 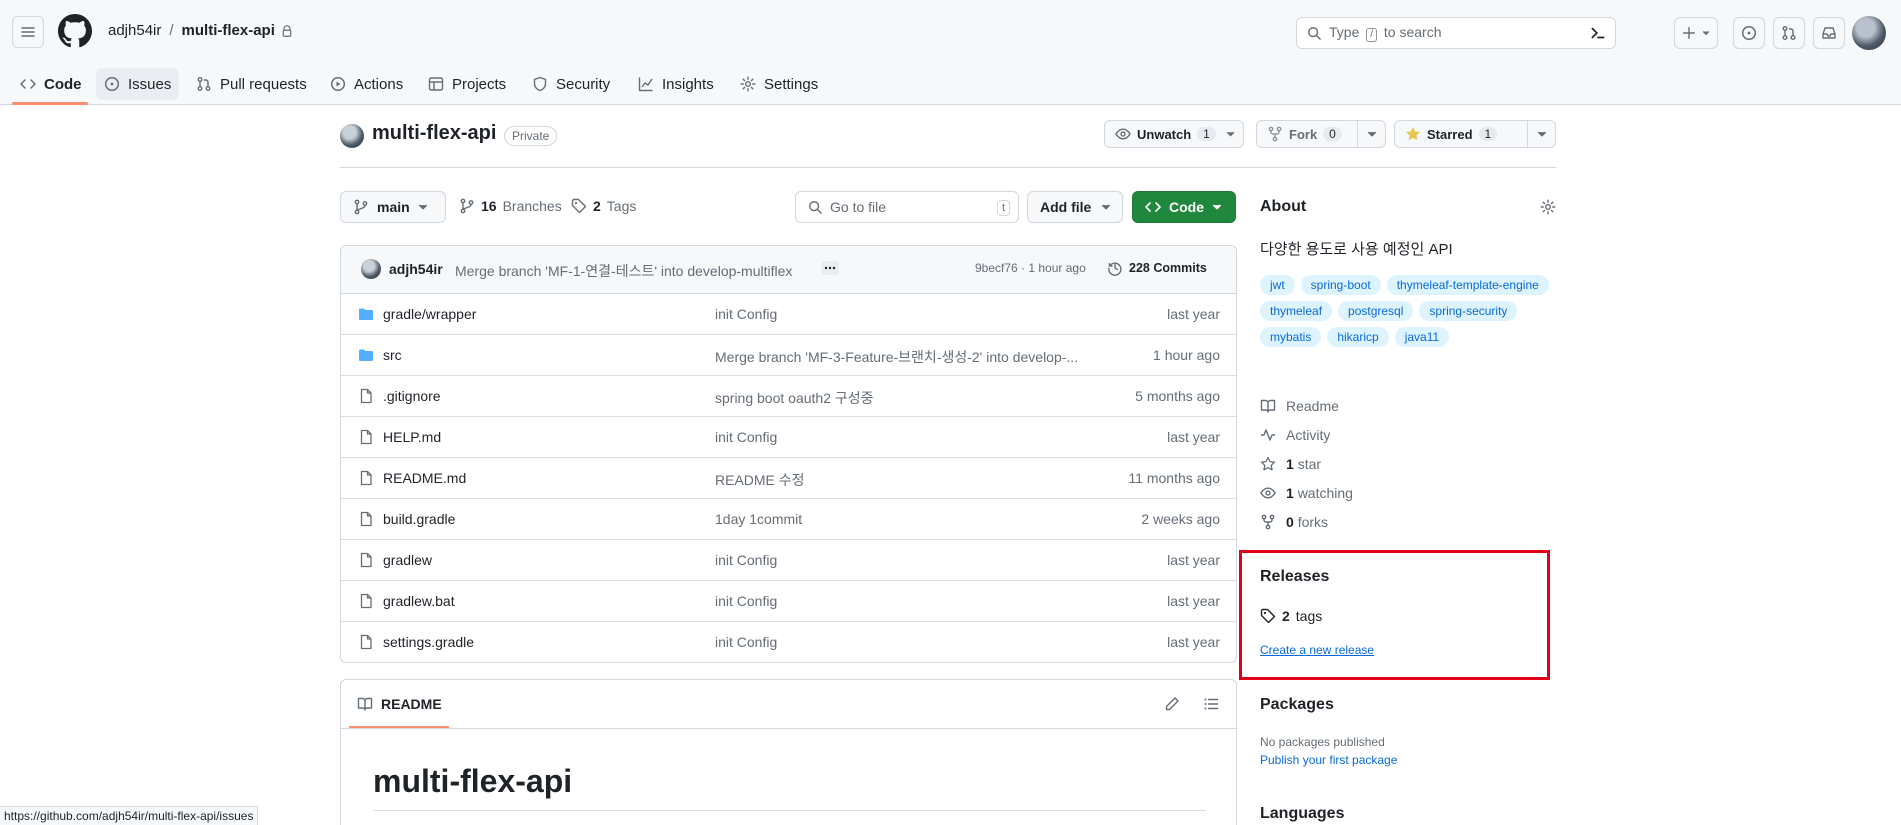 What do you see at coordinates (429, 314) in the screenshot?
I see `file-name: gradle/wrapper` at bounding box center [429, 314].